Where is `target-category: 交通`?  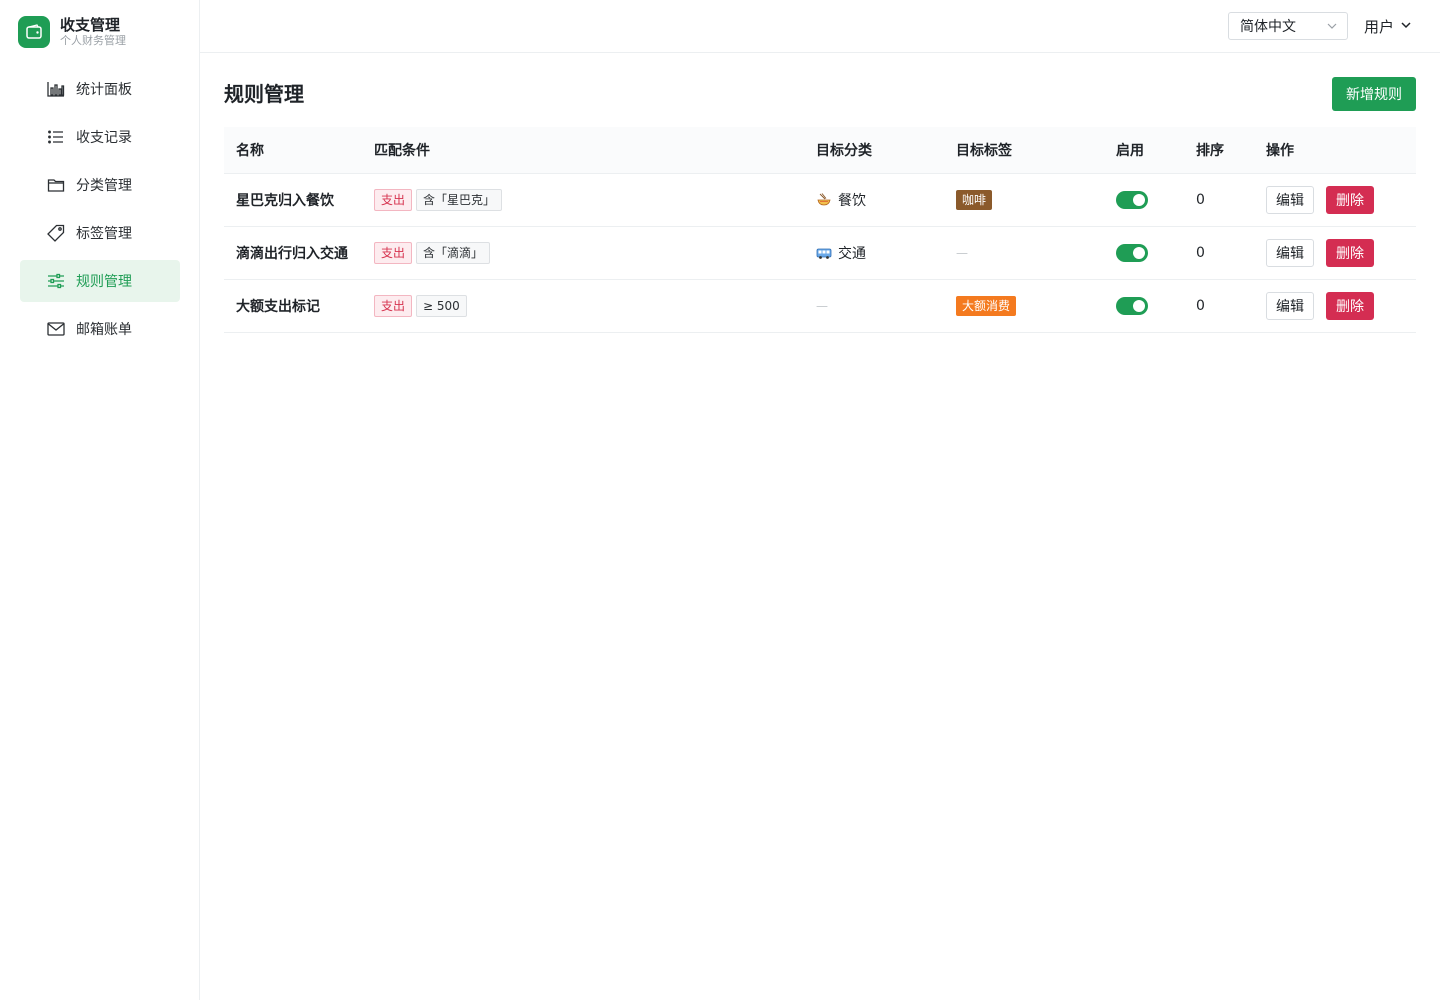 target-category: 交通 is located at coordinates (886, 253).